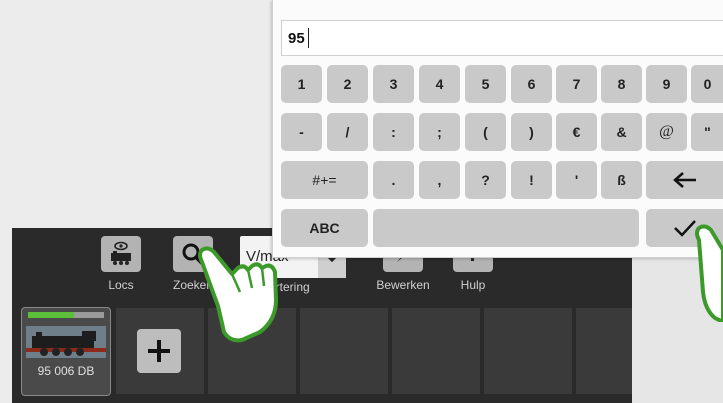 Image resolution: width=723 pixels, height=403 pixels. Describe the element at coordinates (347, 132) in the screenshot. I see `key-slash: /` at that location.